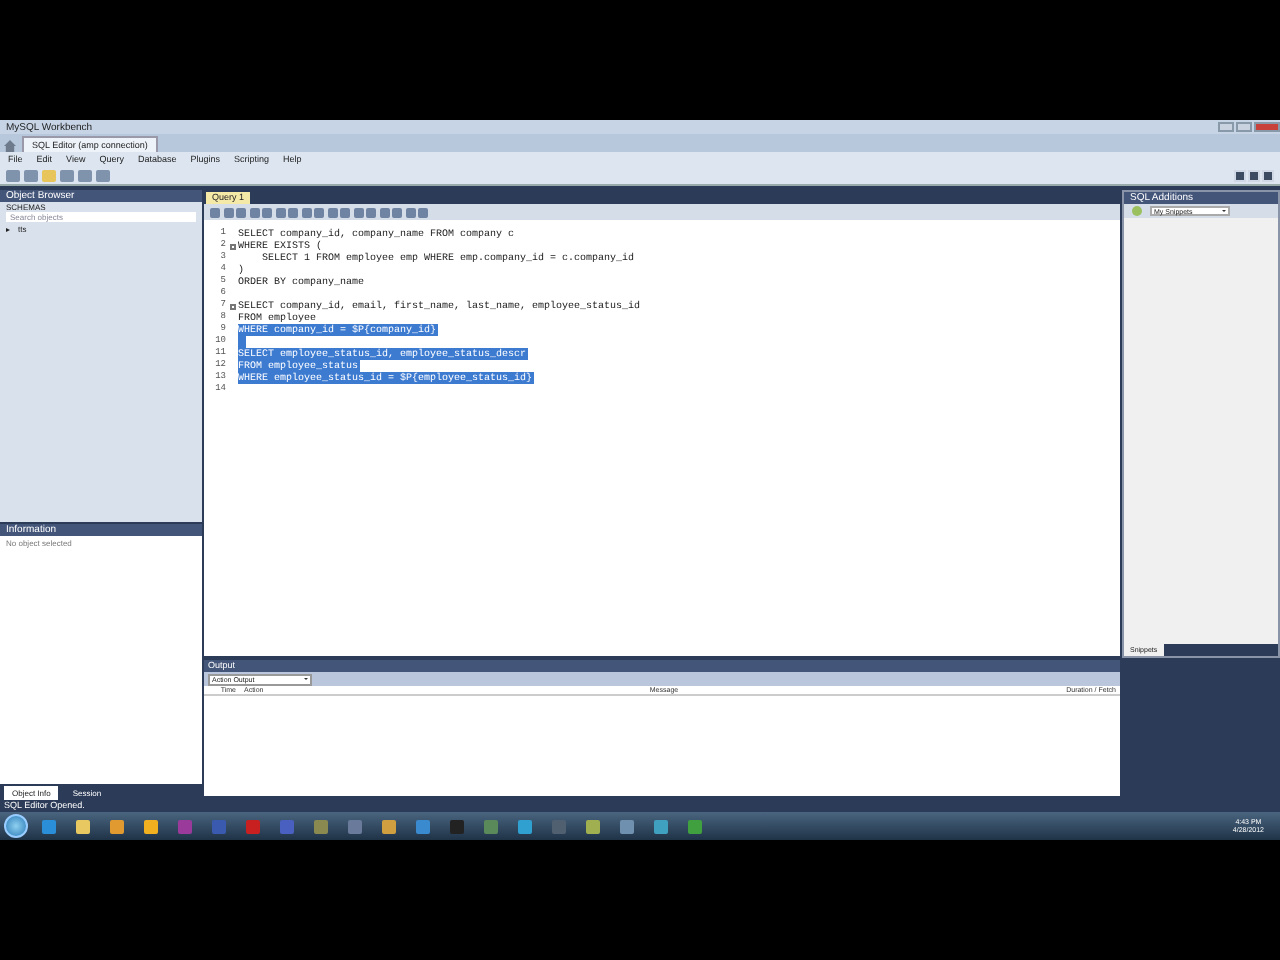 The height and width of the screenshot is (960, 1280). I want to click on home-icon, so click(10, 146).